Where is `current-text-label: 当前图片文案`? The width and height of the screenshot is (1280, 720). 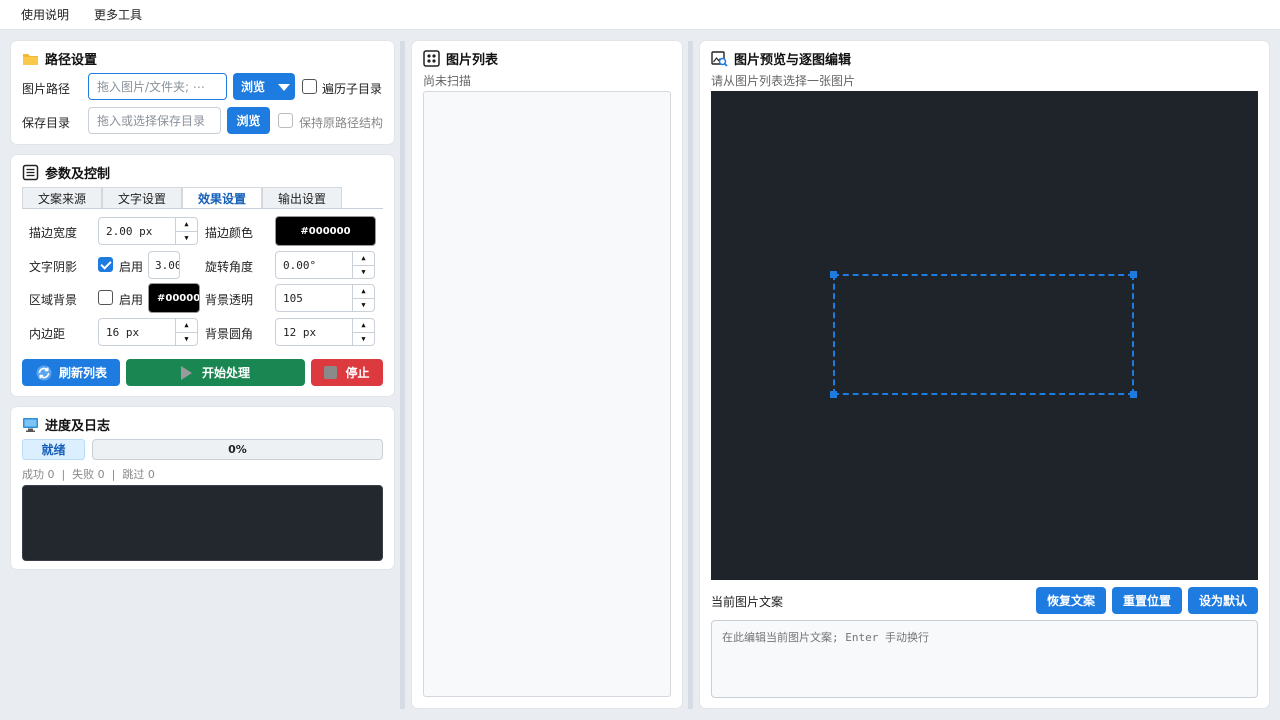 current-text-label: 当前图片文案 is located at coordinates (747, 602).